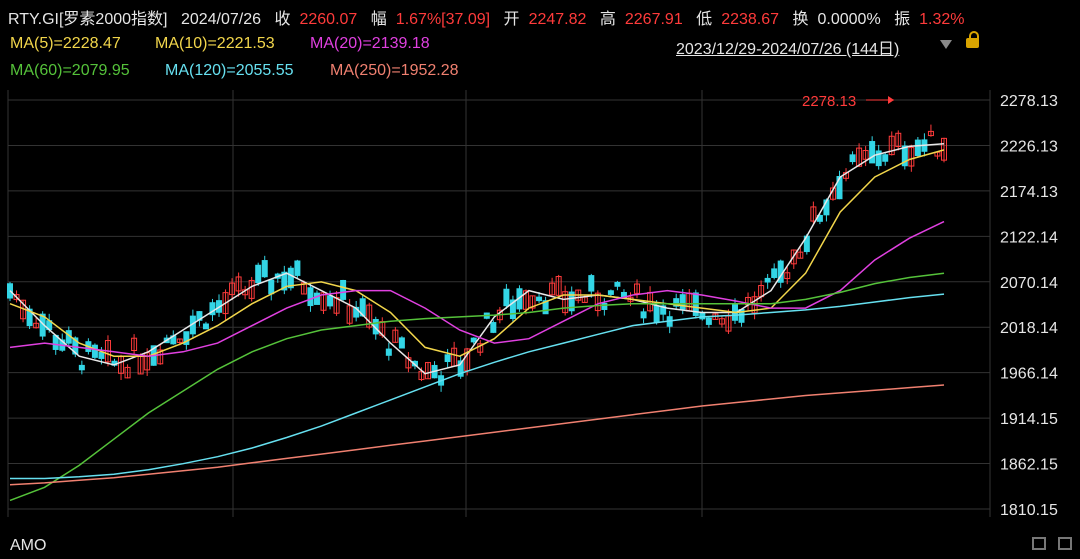 The height and width of the screenshot is (559, 1080). Describe the element at coordinates (1029, 101) in the screenshot. I see `y-tick-label: 2278.13` at that location.